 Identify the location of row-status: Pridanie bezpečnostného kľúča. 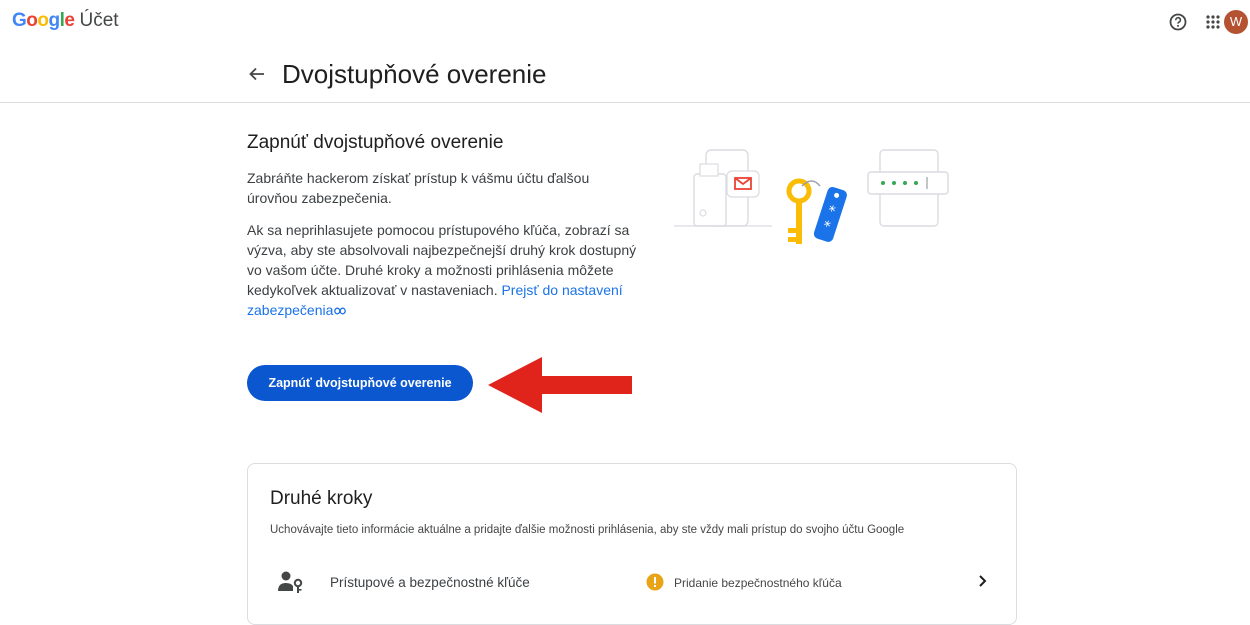
(758, 583).